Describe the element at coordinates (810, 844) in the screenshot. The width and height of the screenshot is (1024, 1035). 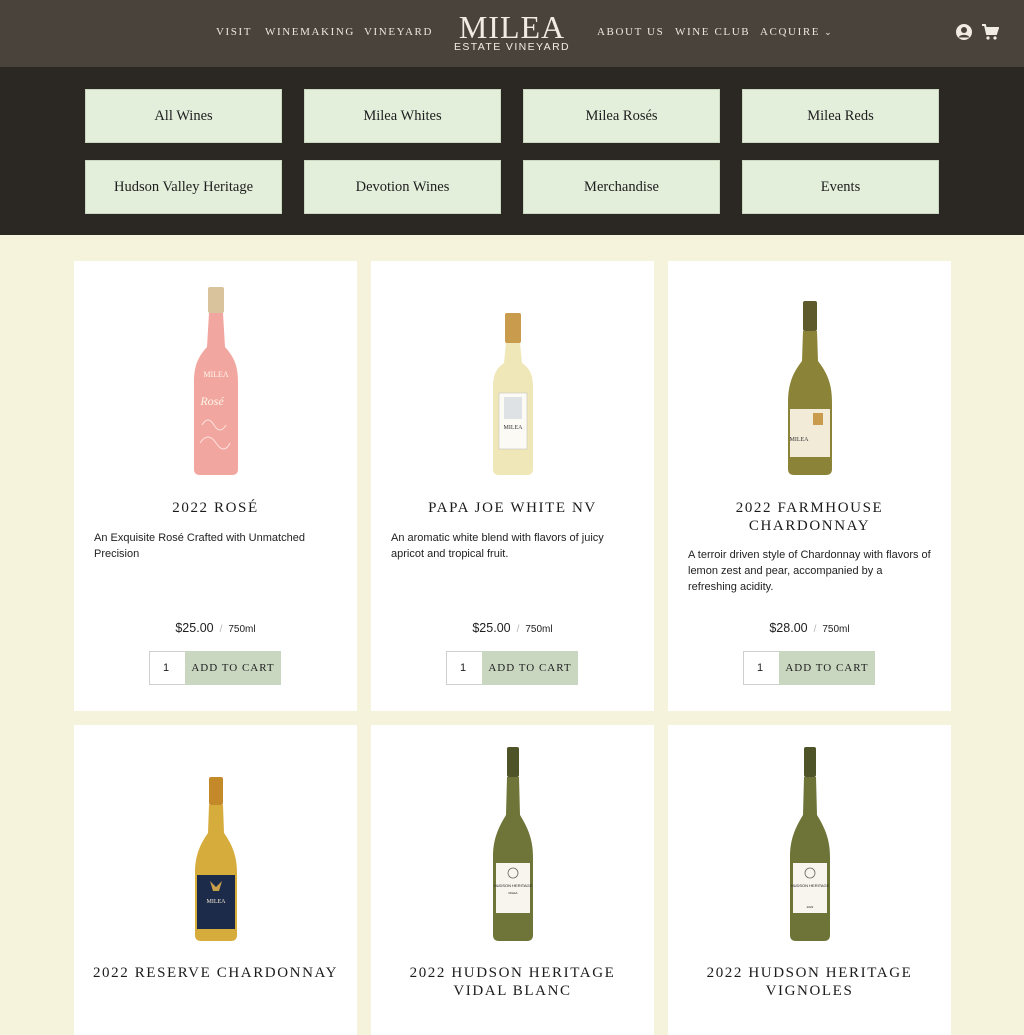
I see `wine-bottle-image: HUDSON HERITAGE 2022` at that location.